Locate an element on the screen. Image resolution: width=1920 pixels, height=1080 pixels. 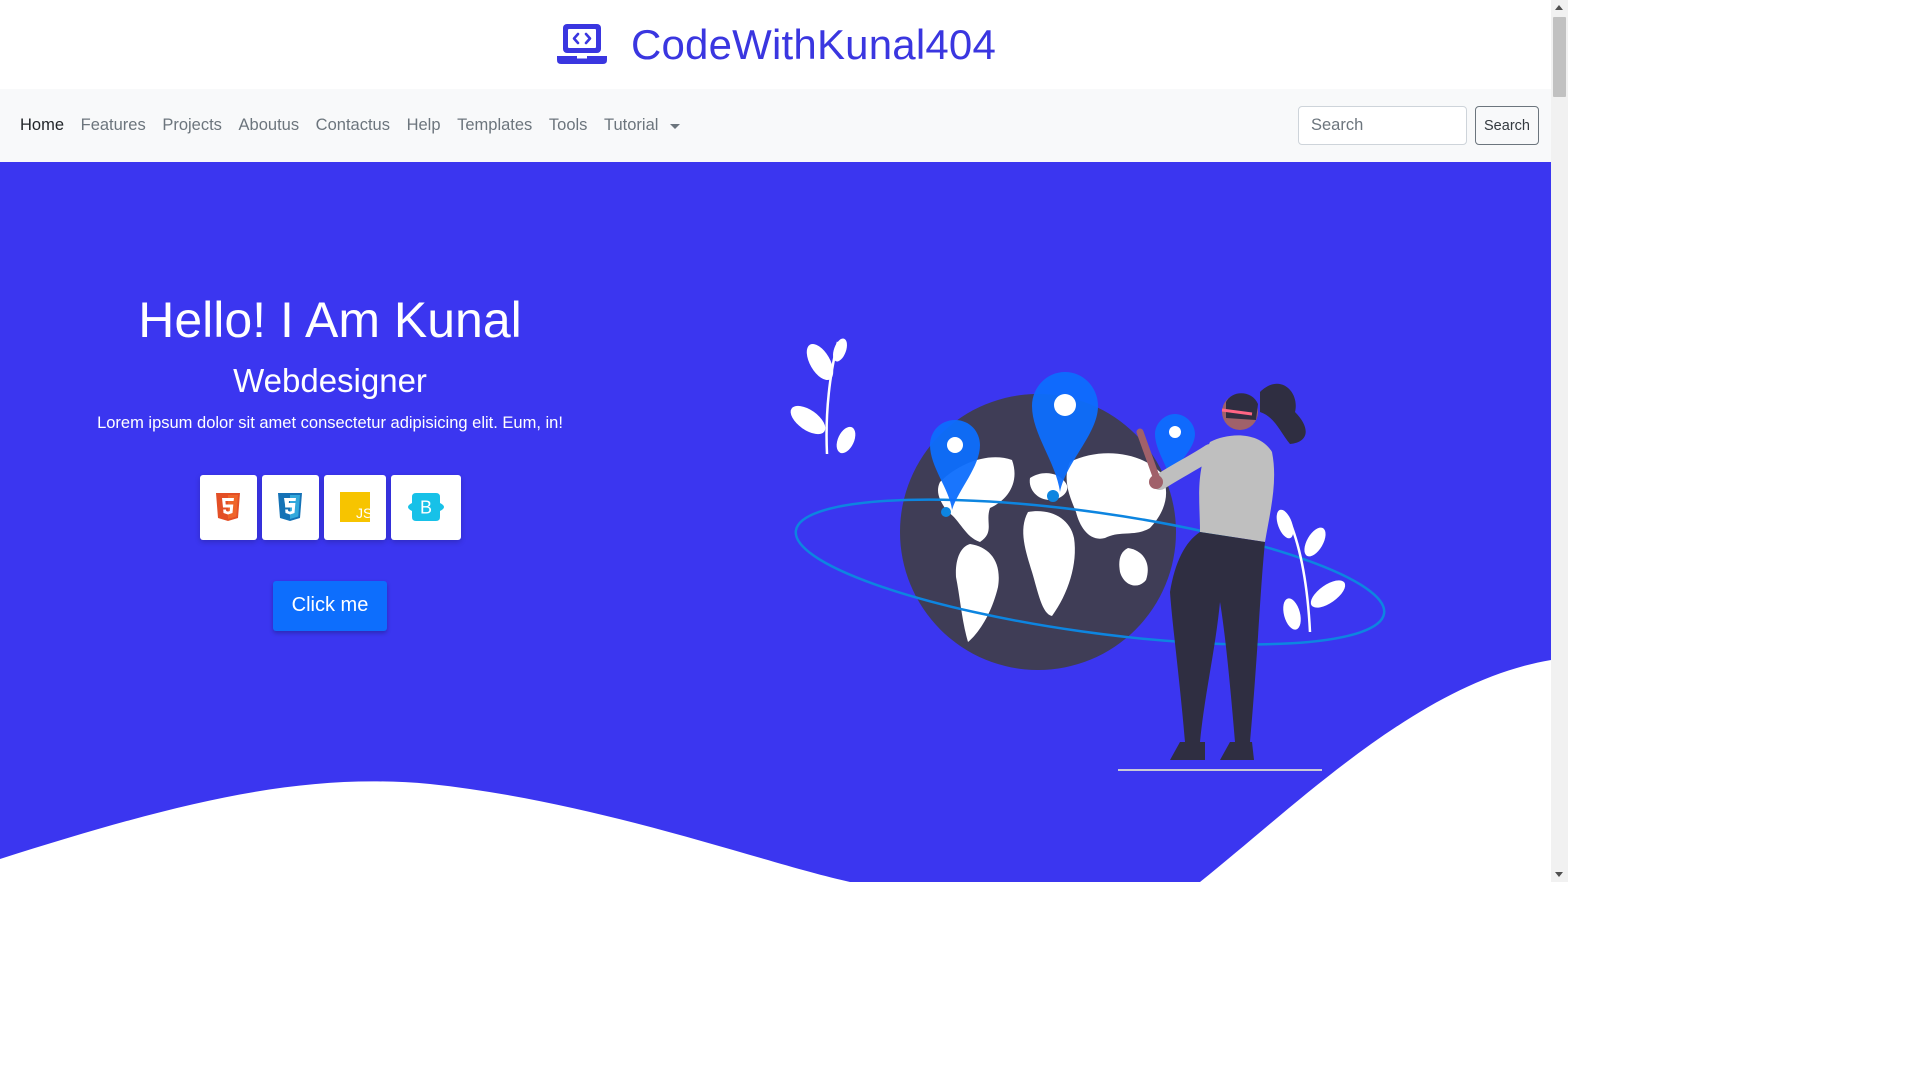
javascript-badge: JS is located at coordinates (354, 507).